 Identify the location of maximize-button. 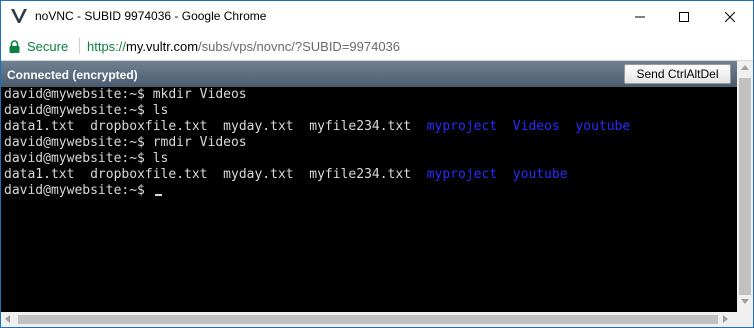
(683, 16).